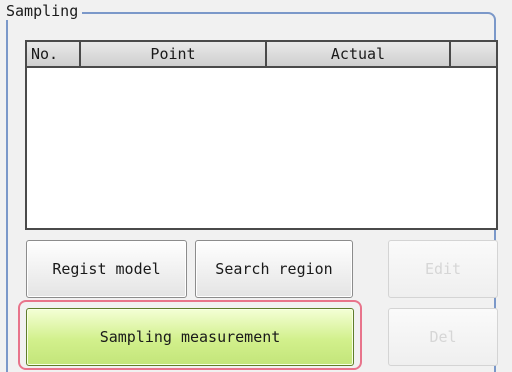  Describe the element at coordinates (54, 54) in the screenshot. I see `column-header-no: No.` at that location.